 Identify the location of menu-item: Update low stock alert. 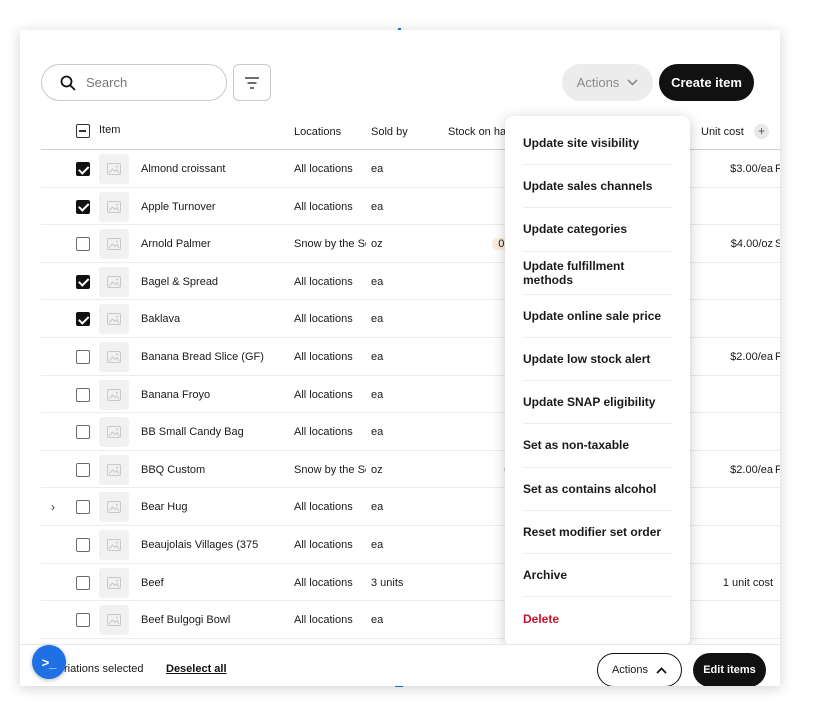
(597, 360).